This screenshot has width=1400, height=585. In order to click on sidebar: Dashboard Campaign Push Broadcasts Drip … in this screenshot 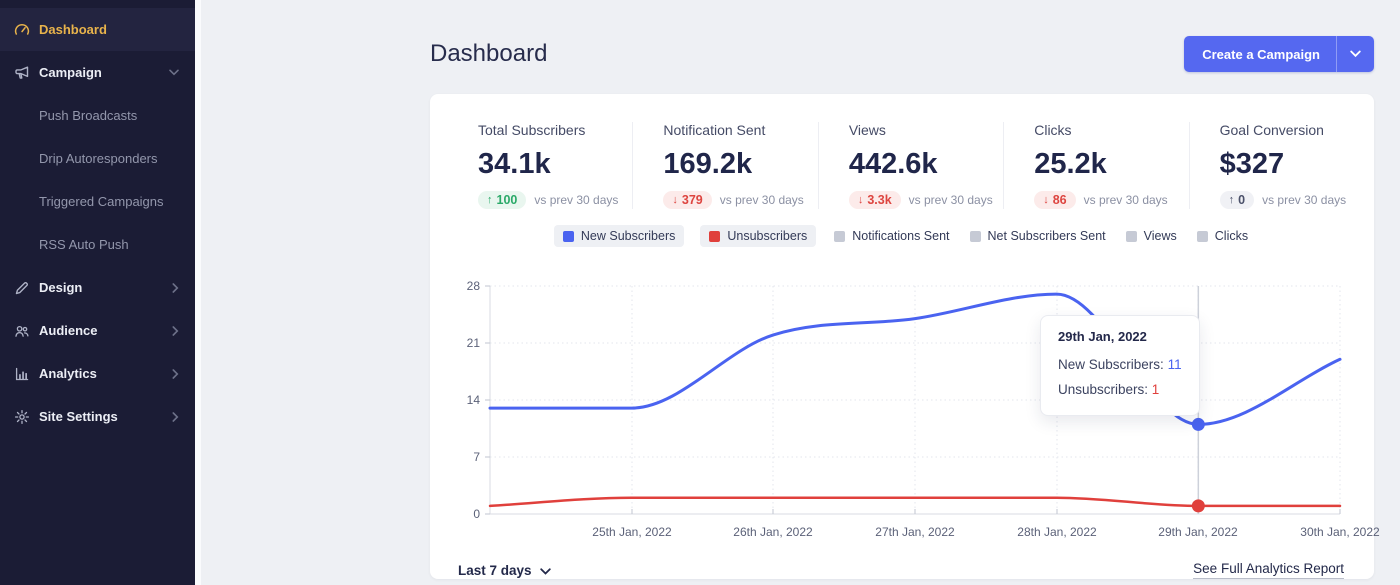, I will do `click(97, 292)`.